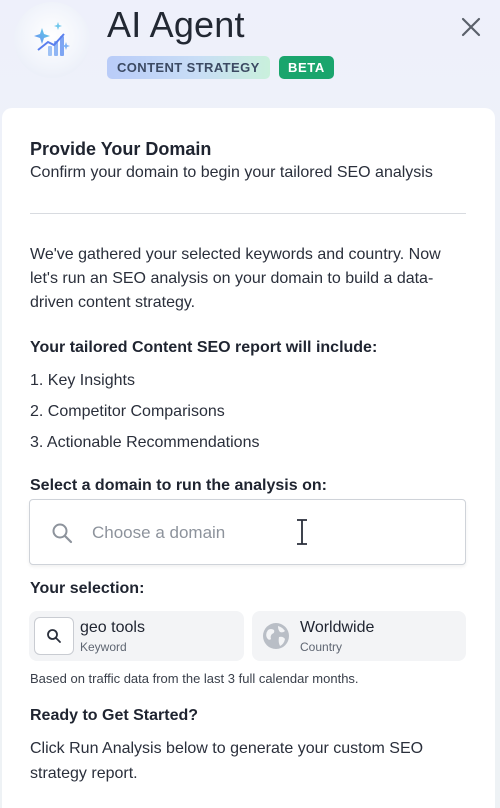 This screenshot has width=500, height=808. I want to click on globe-icon, so click(276, 636).